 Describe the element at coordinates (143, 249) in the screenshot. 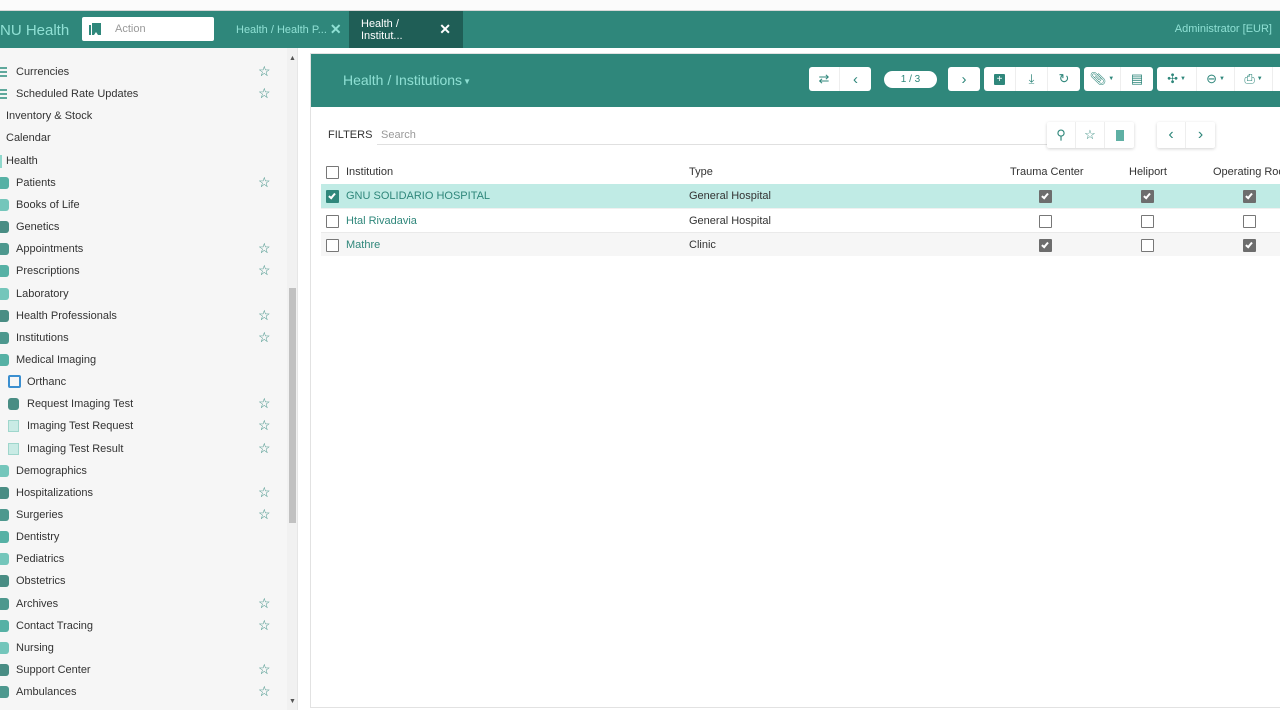

I see `sidebar-item-appointments: Appointments ☆` at that location.